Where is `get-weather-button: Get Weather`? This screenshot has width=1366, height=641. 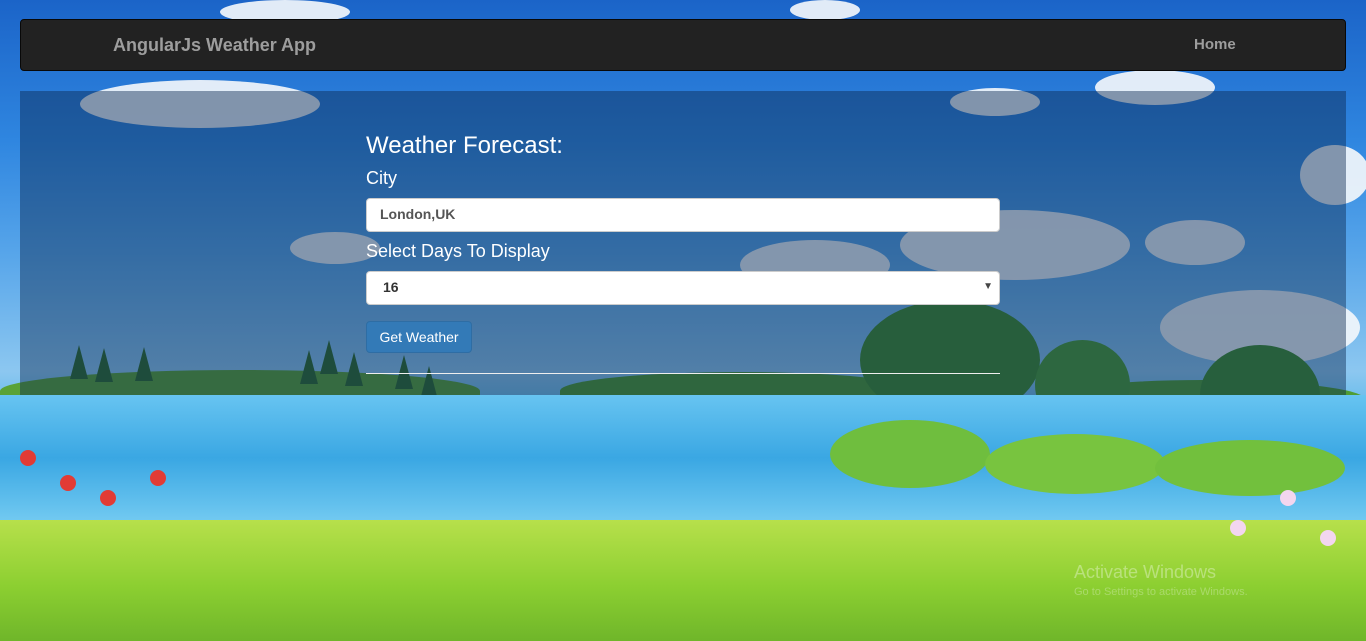 get-weather-button: Get Weather is located at coordinates (419, 337).